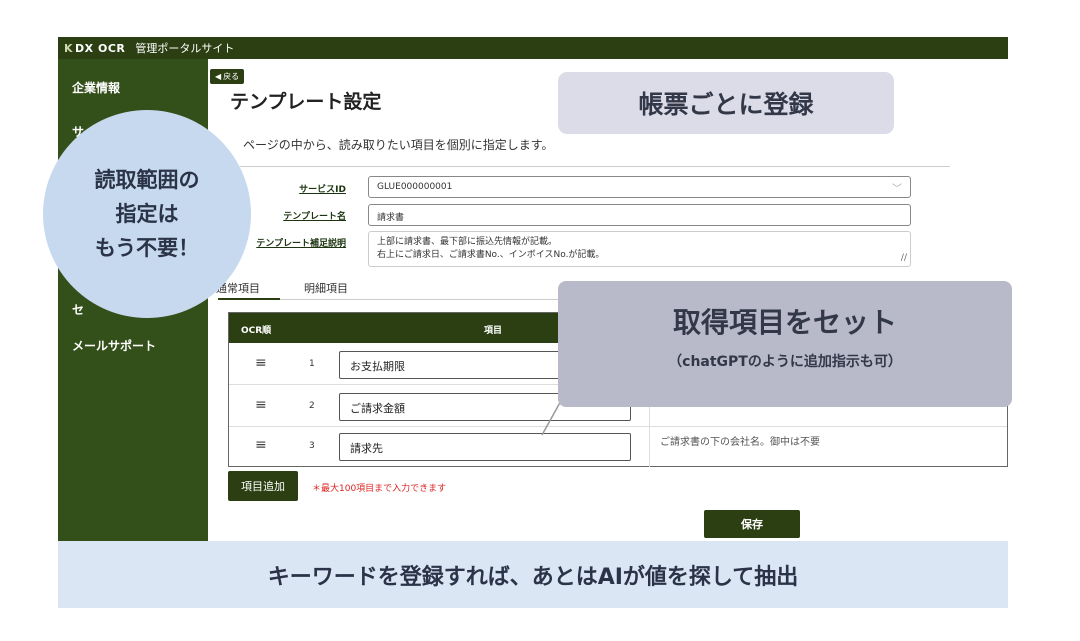 This screenshot has height=641, width=1080. Describe the element at coordinates (326, 288) in the screenshot. I see `tab-detail-items: 明細項目` at that location.